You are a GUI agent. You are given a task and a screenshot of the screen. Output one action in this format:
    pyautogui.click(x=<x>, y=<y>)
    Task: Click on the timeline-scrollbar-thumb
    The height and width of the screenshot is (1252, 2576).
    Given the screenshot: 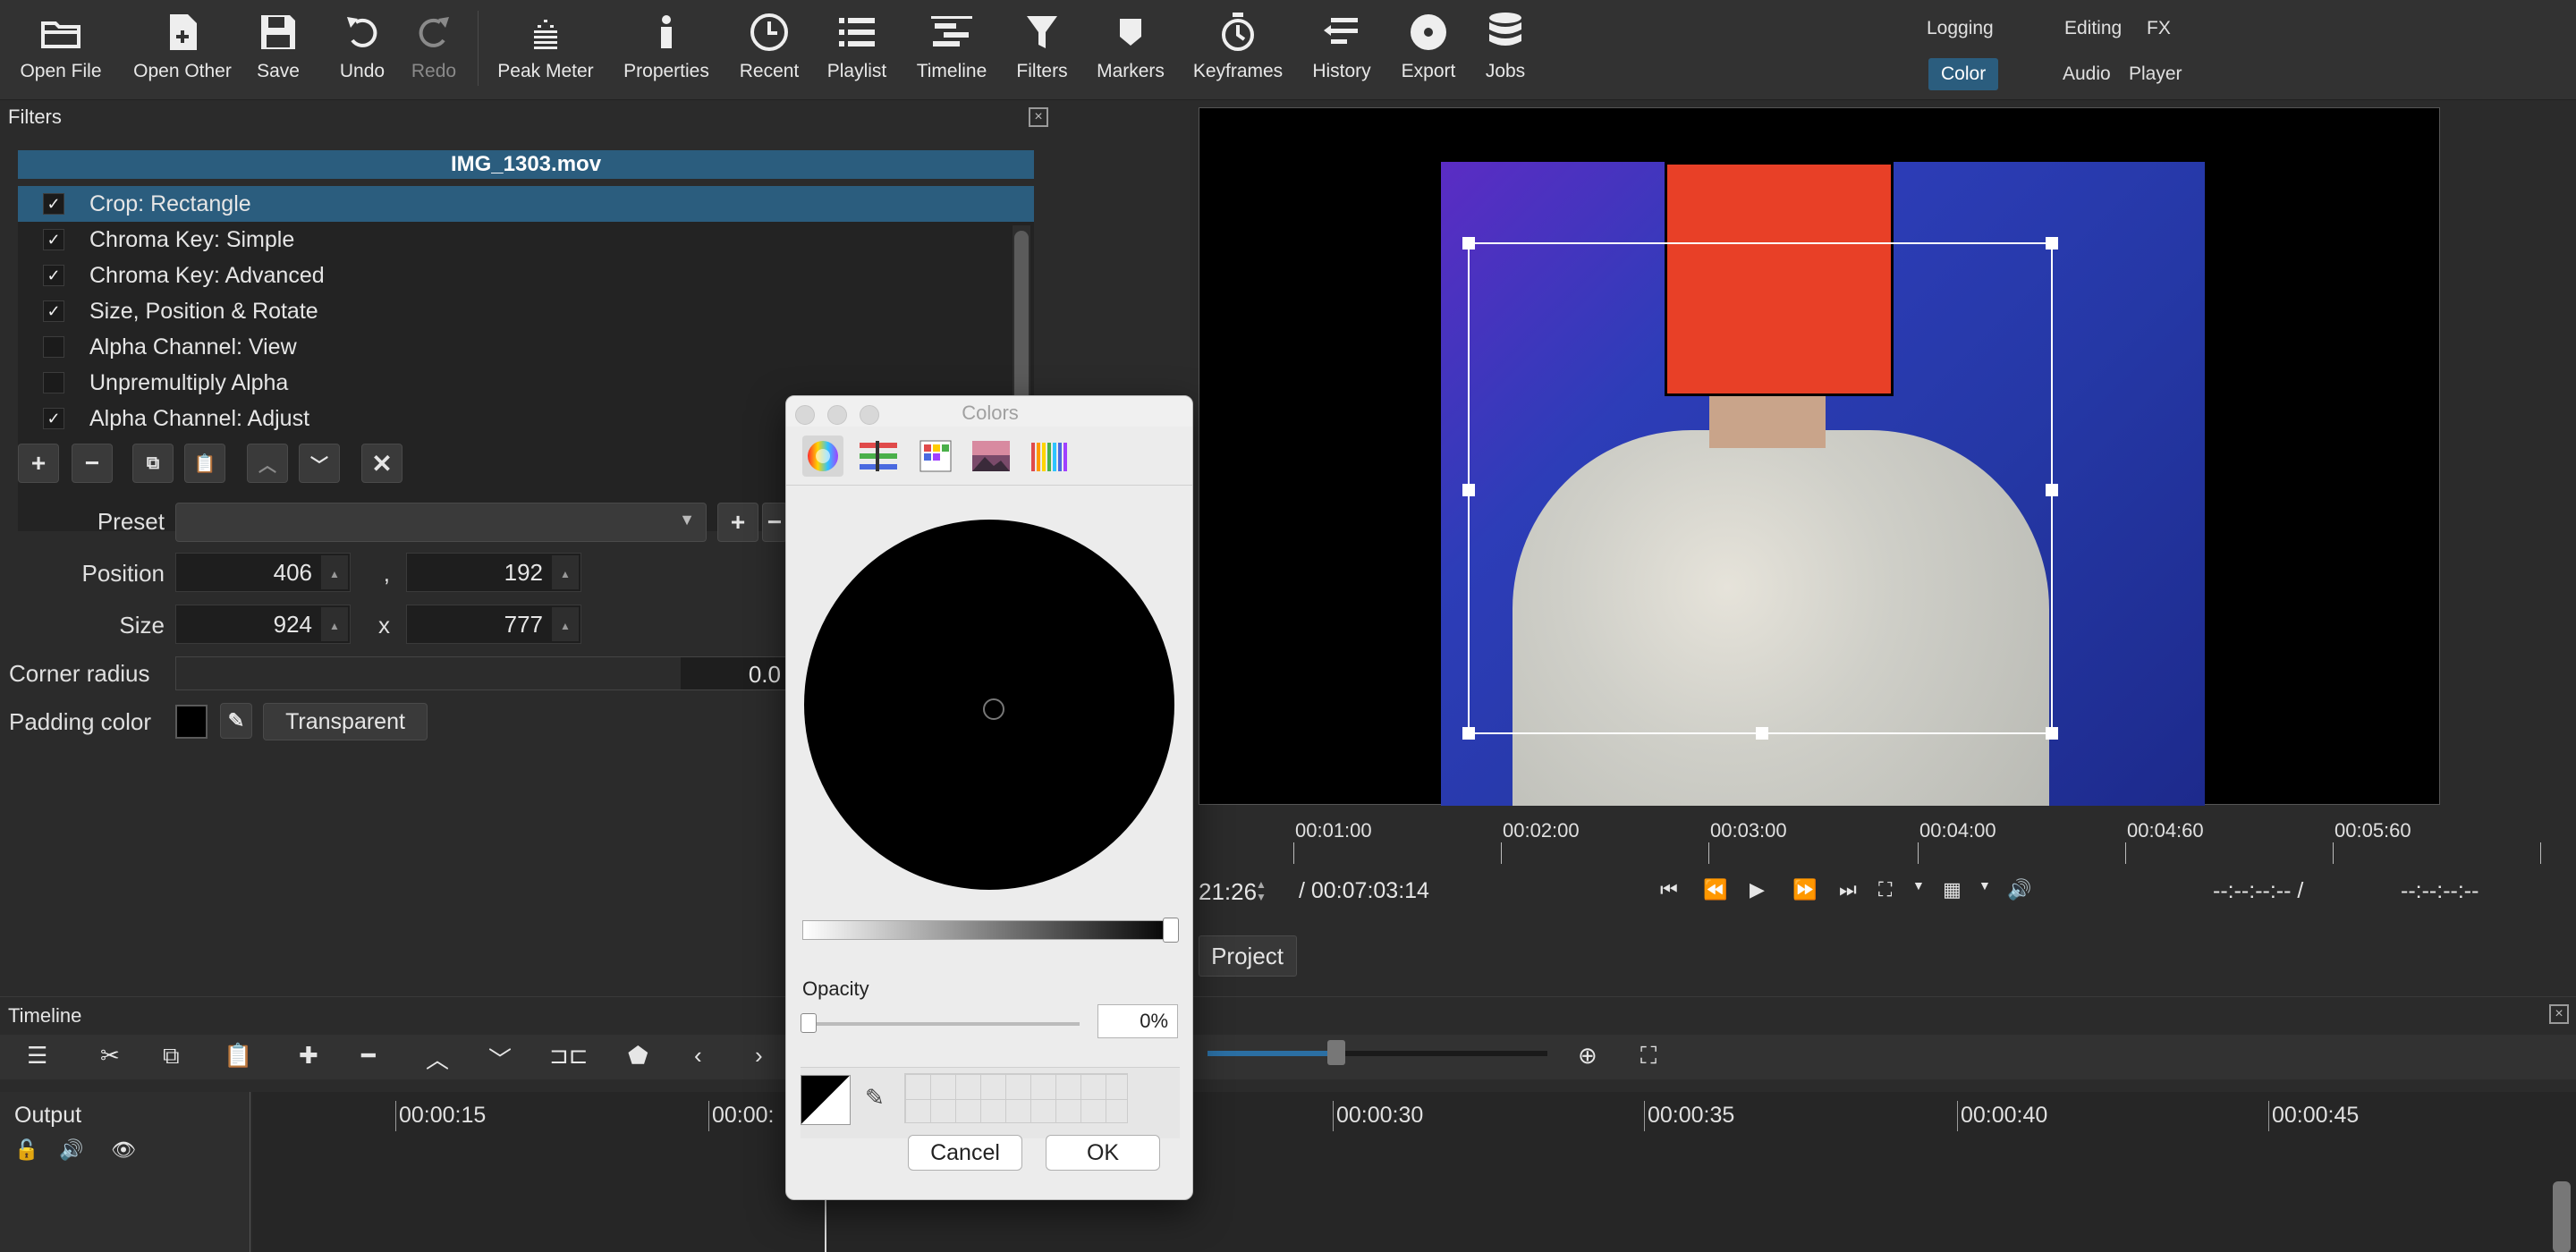 What is the action you would take?
    pyautogui.click(x=2562, y=1216)
    